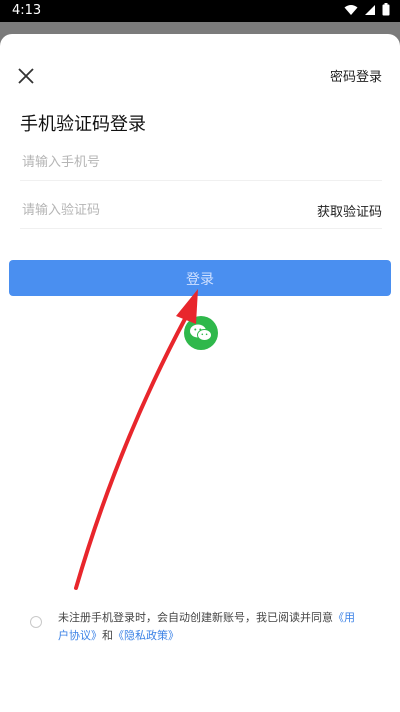 Image resolution: width=400 pixels, height=712 pixels. I want to click on page-title: 手机验证码登录, so click(83, 124).